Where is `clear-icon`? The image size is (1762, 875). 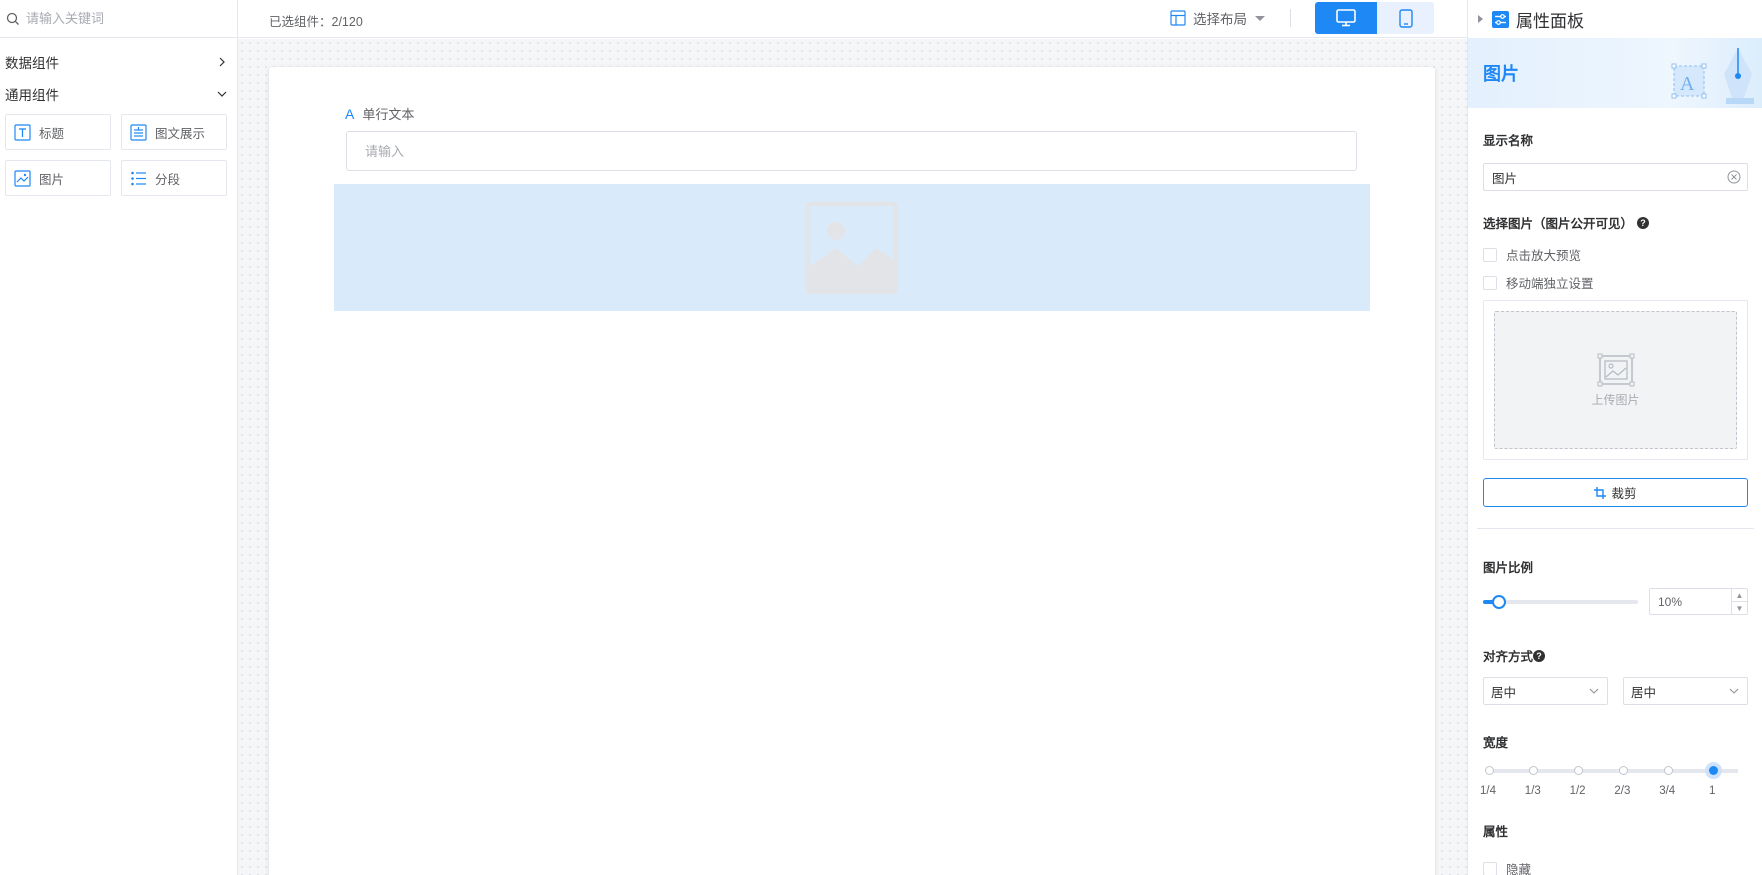 clear-icon is located at coordinates (1734, 177).